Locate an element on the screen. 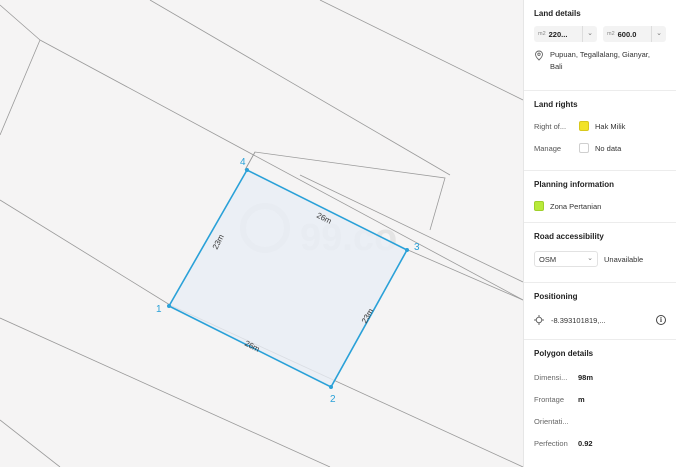 This screenshot has width=676, height=467. manage-row: Manage No data is located at coordinates (600, 148).